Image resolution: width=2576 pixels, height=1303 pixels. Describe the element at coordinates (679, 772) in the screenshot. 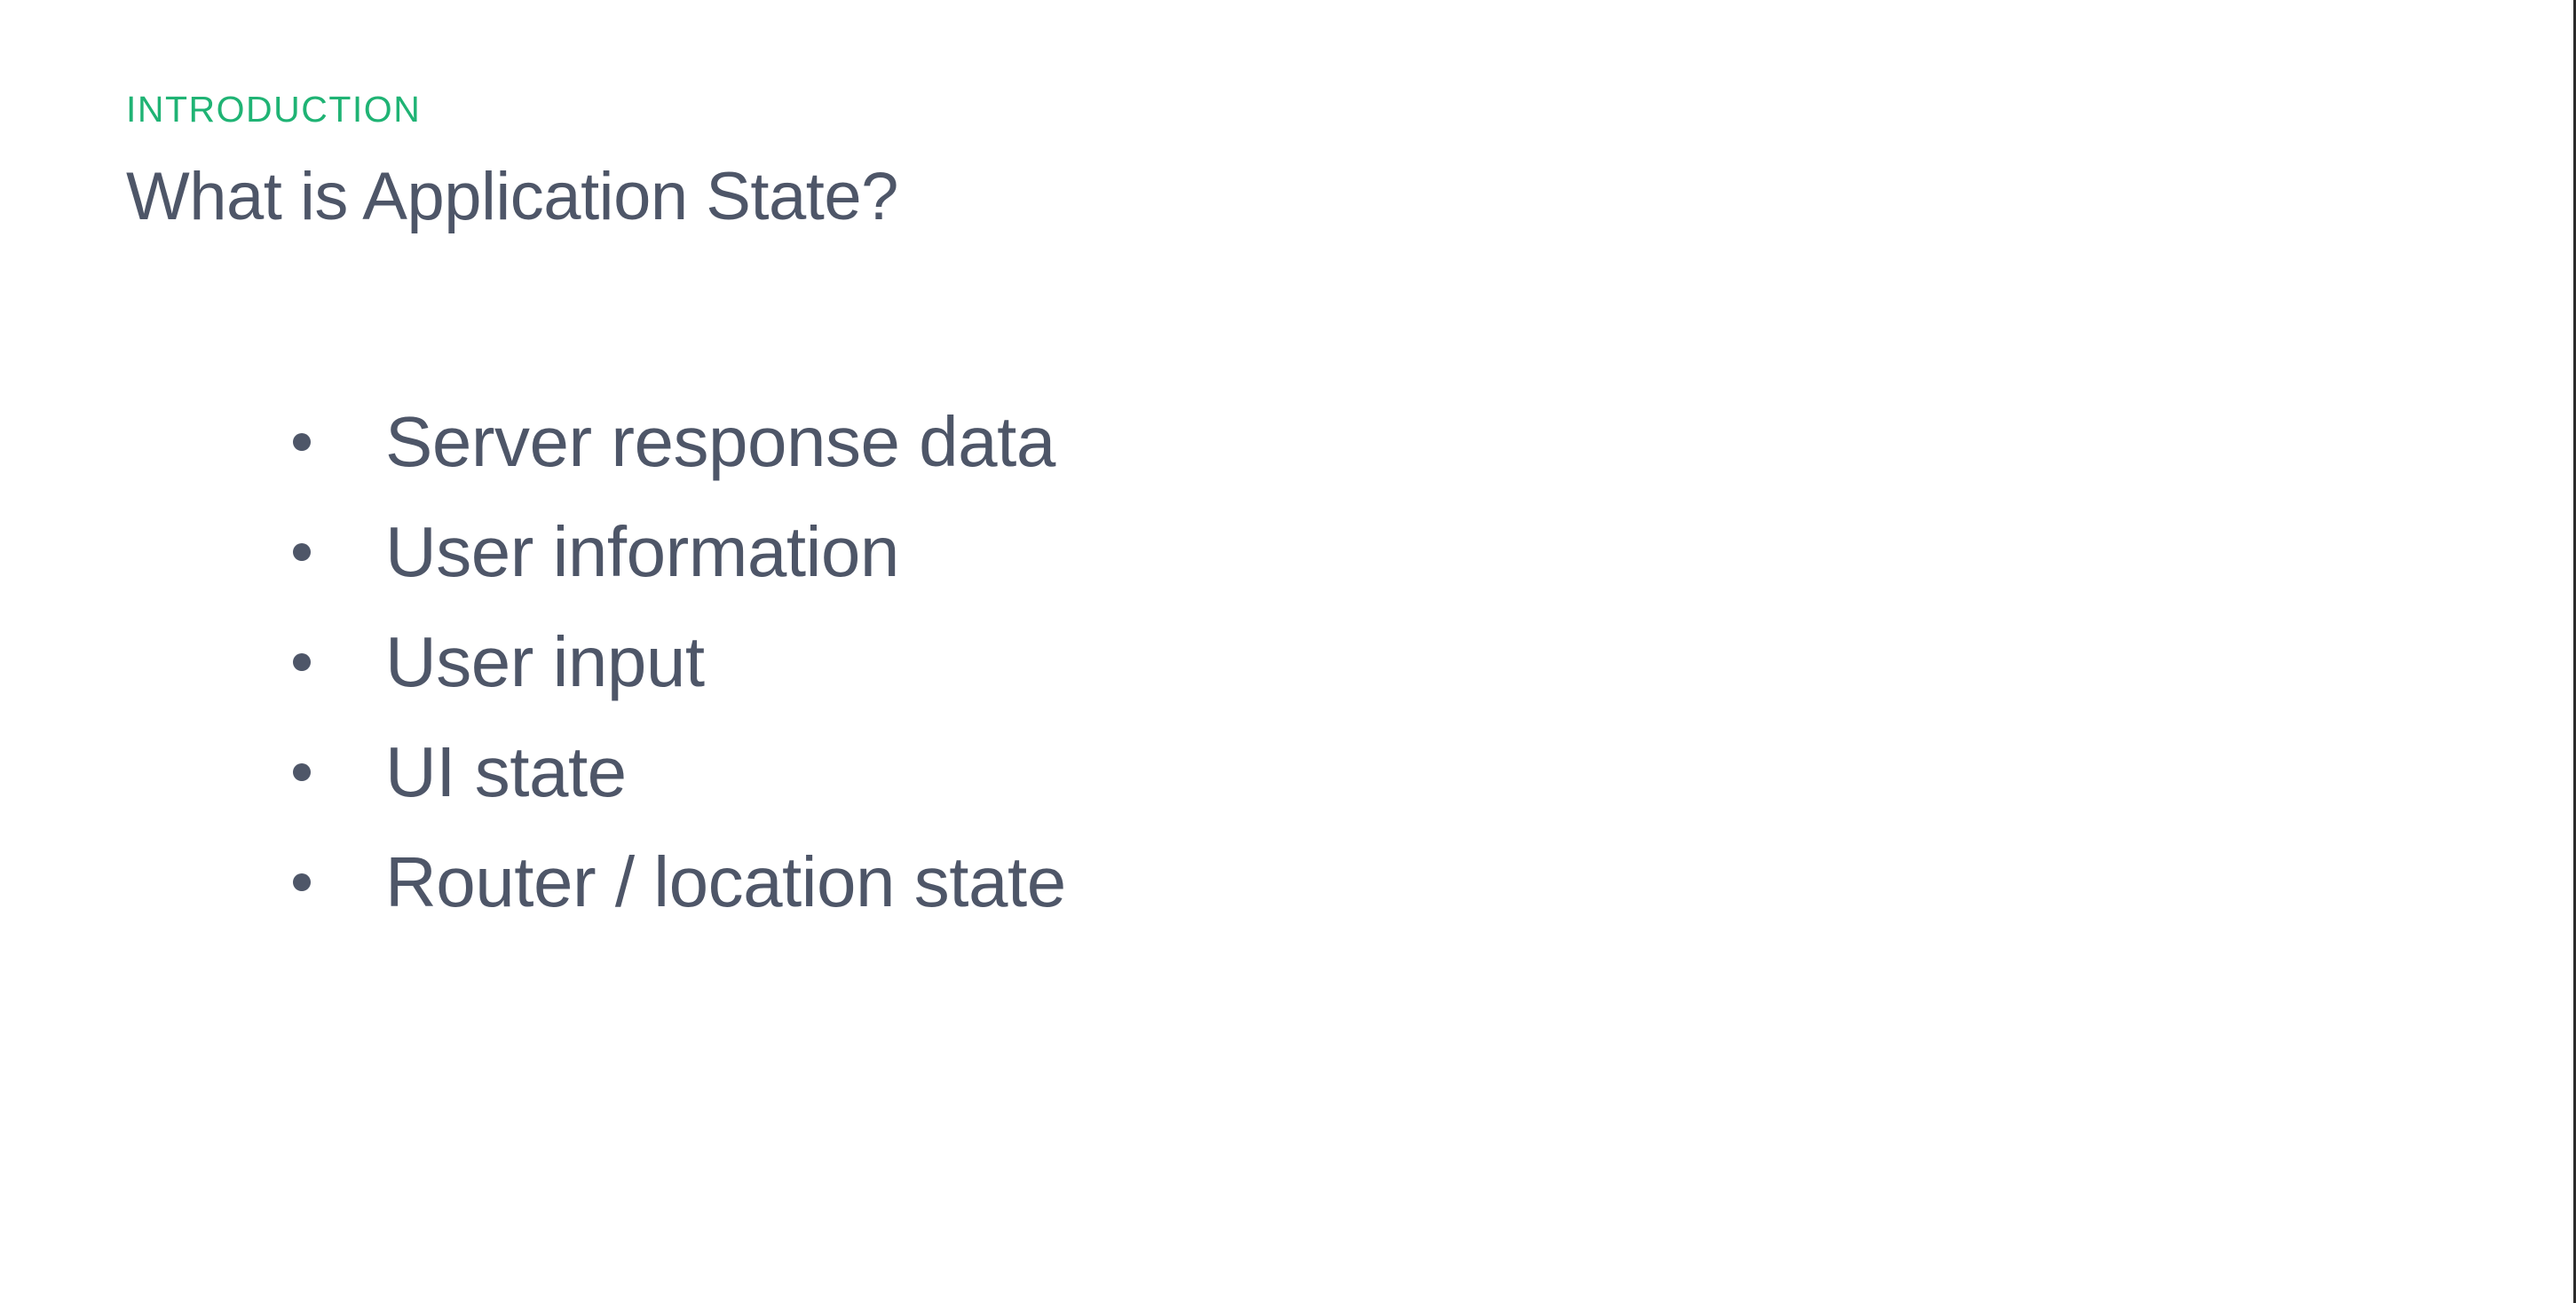

I see `list-item: UI state` at that location.